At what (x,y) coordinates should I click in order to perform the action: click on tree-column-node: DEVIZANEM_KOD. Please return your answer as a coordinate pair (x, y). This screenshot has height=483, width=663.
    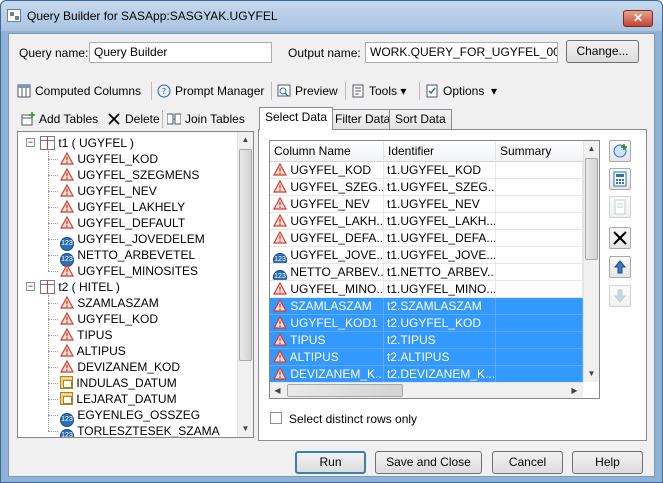
    Looking at the image, I should click on (120, 367).